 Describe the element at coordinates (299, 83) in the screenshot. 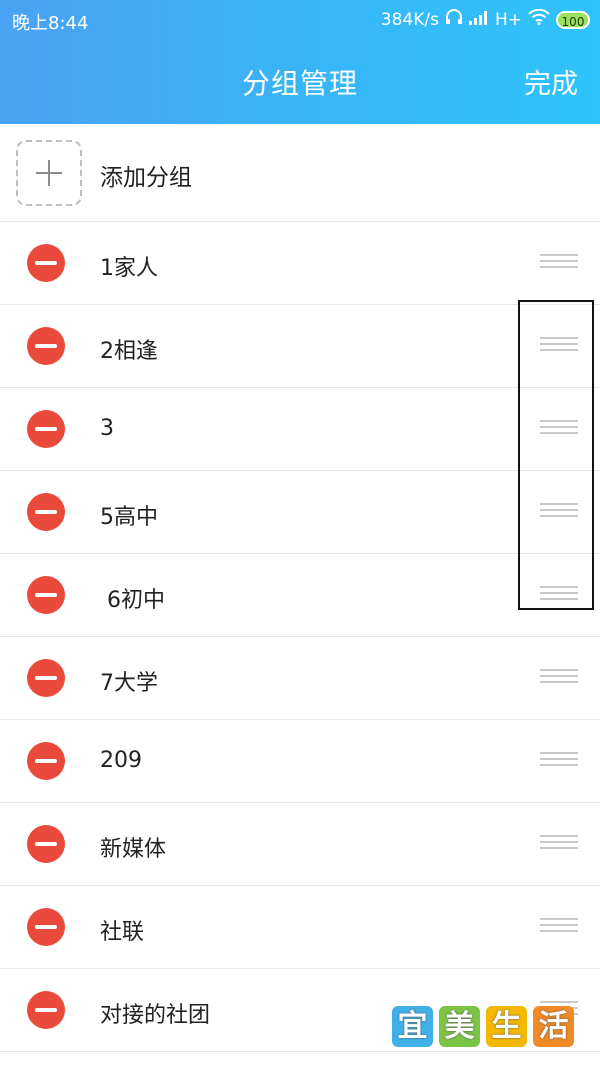

I see `page-title: 分组管理` at that location.